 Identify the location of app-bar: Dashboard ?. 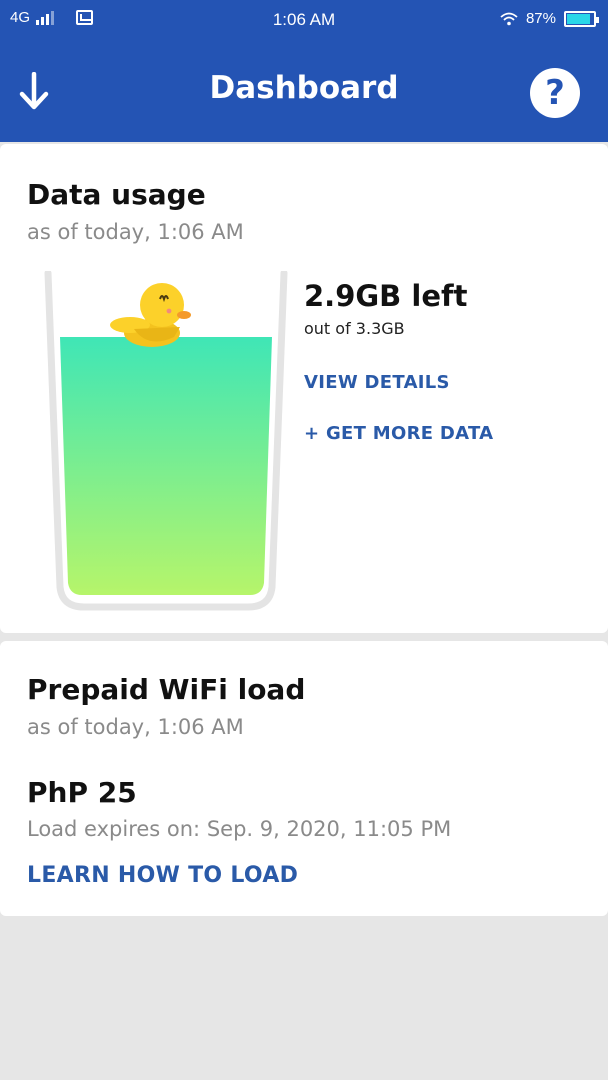
(304, 91).